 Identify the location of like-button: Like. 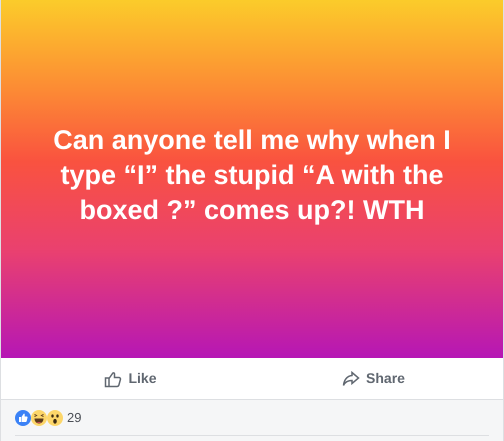
(130, 378).